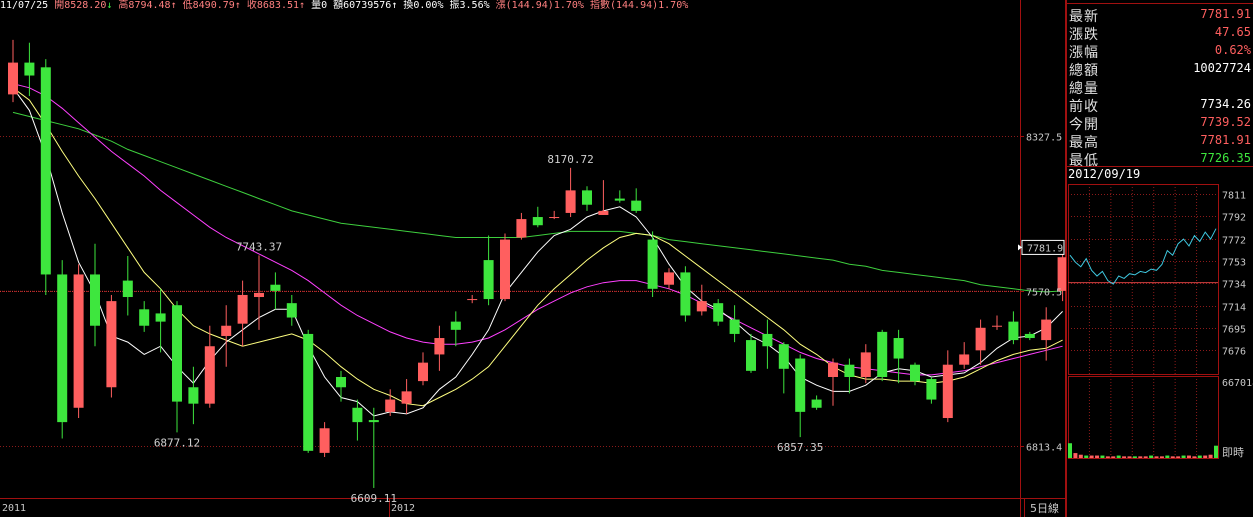 This screenshot has height=517, width=1253. I want to click on extreme-price-annotation: 6877.12, so click(177, 442).